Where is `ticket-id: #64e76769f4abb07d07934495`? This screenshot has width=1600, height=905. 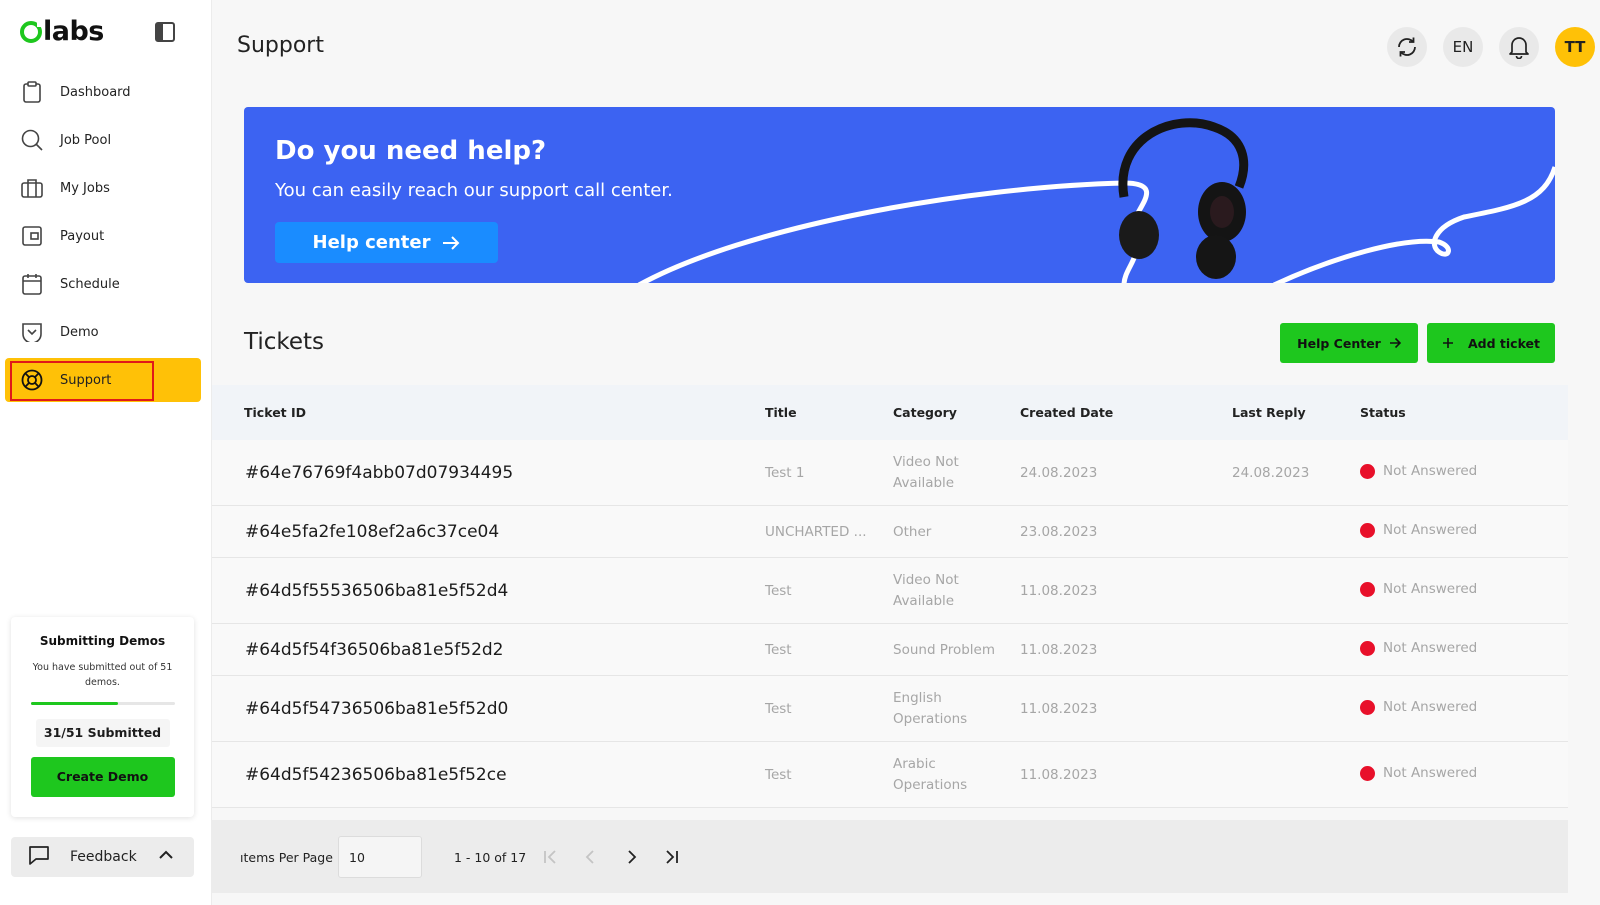 ticket-id: #64e76769f4abb07d07934495 is located at coordinates (379, 473).